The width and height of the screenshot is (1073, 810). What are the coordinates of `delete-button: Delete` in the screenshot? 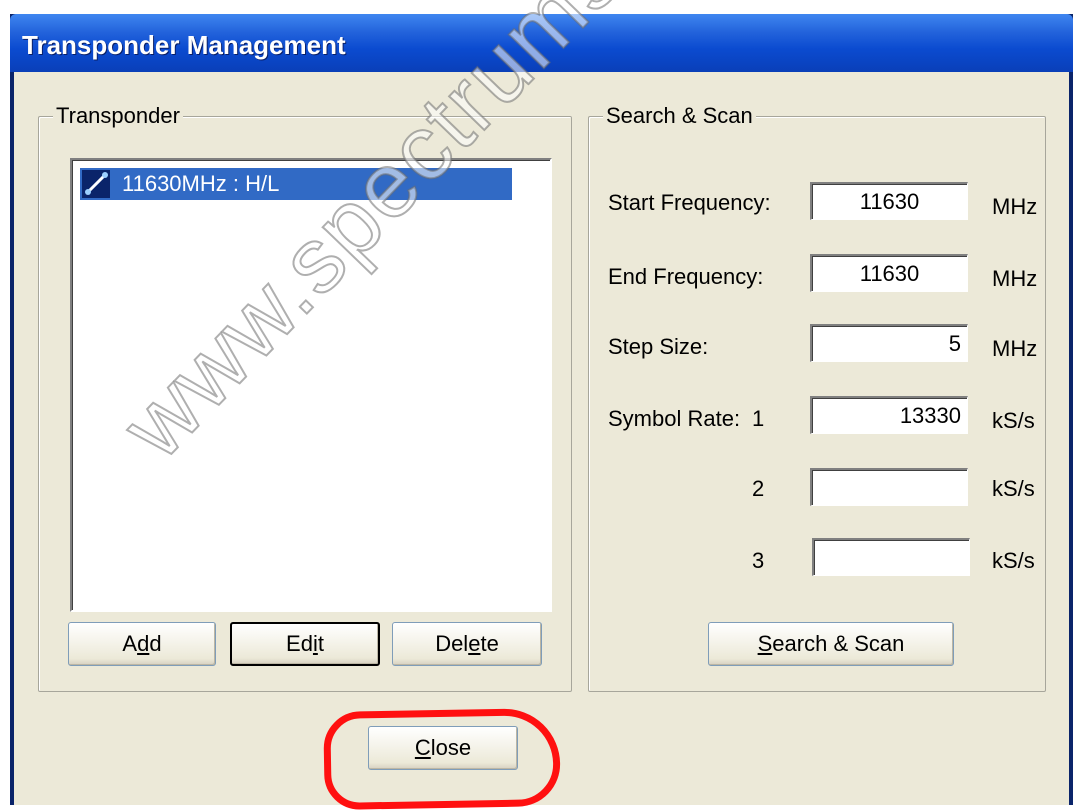 It's located at (467, 644).